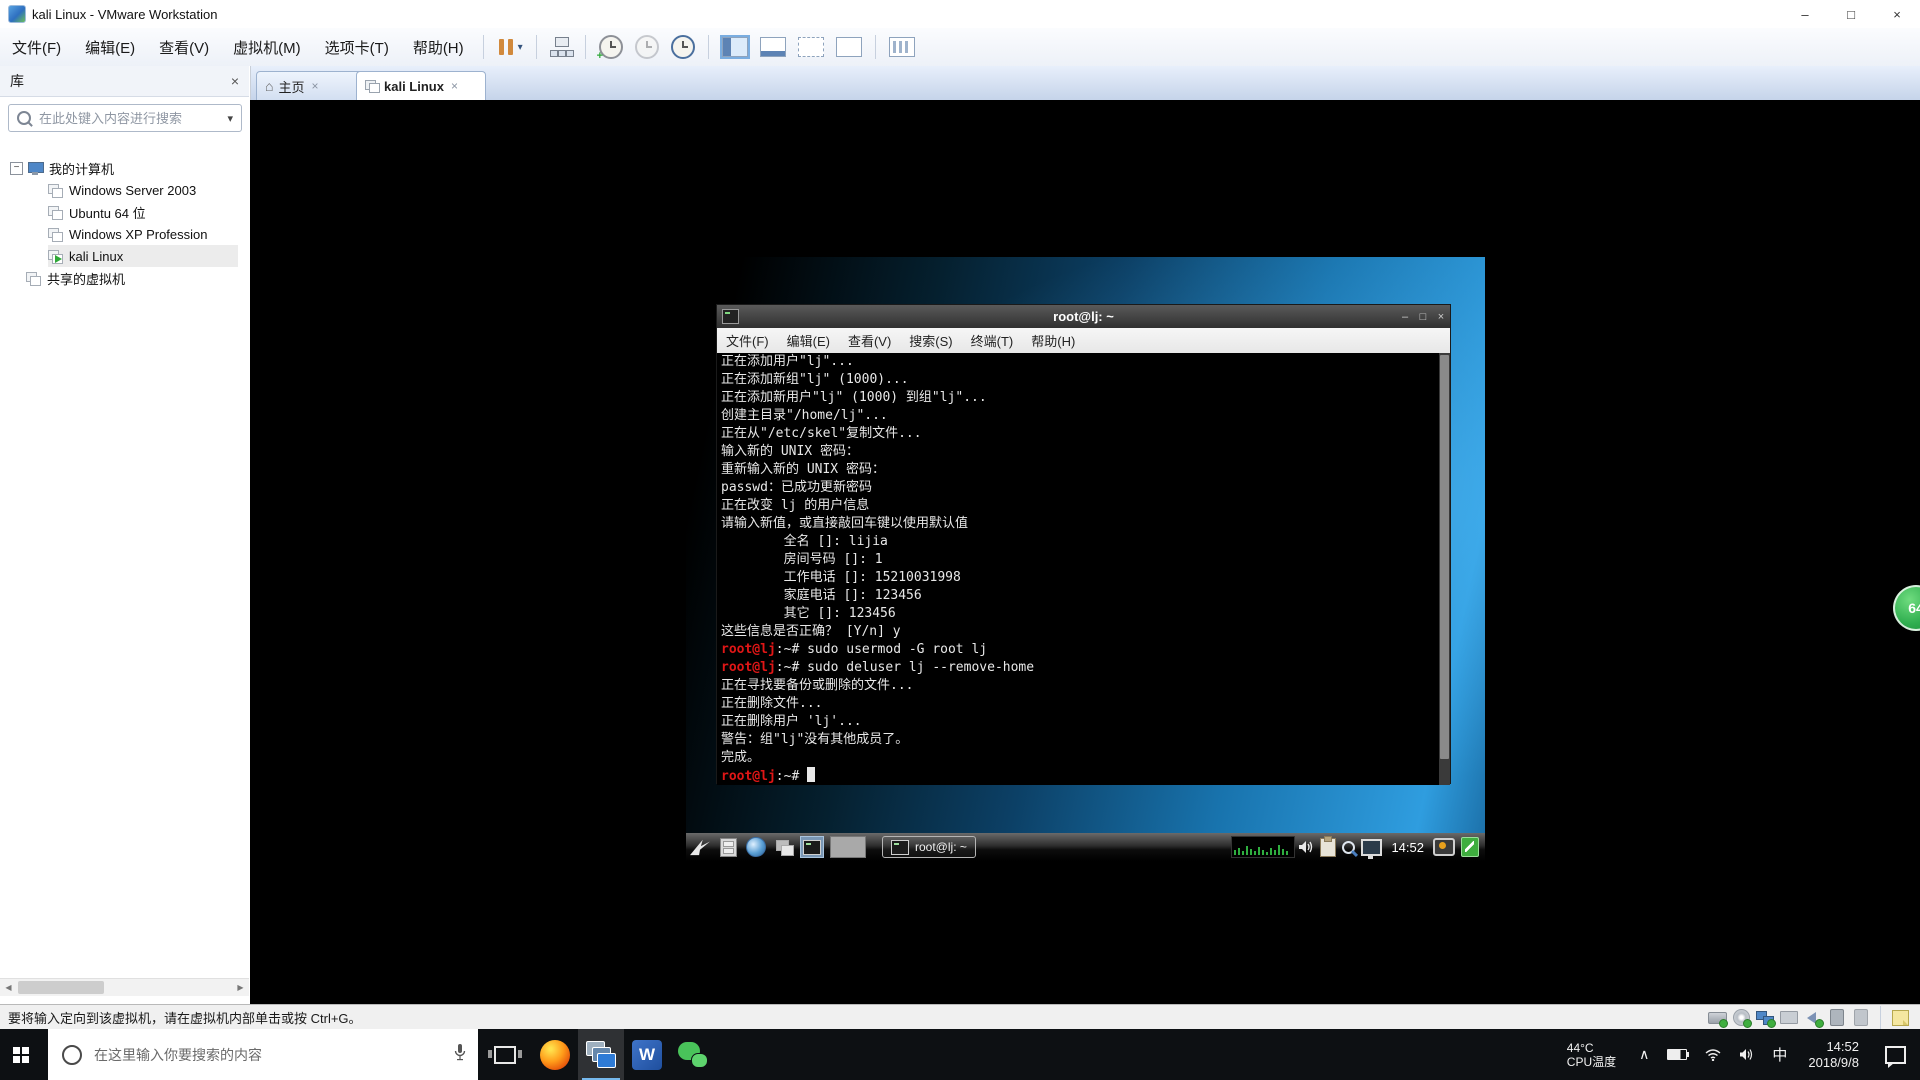 The width and height of the screenshot is (1920, 1080). Describe the element at coordinates (1083, 316) in the screenshot. I see `terminal-titlebar: root@lj: ~ – □ ×` at that location.